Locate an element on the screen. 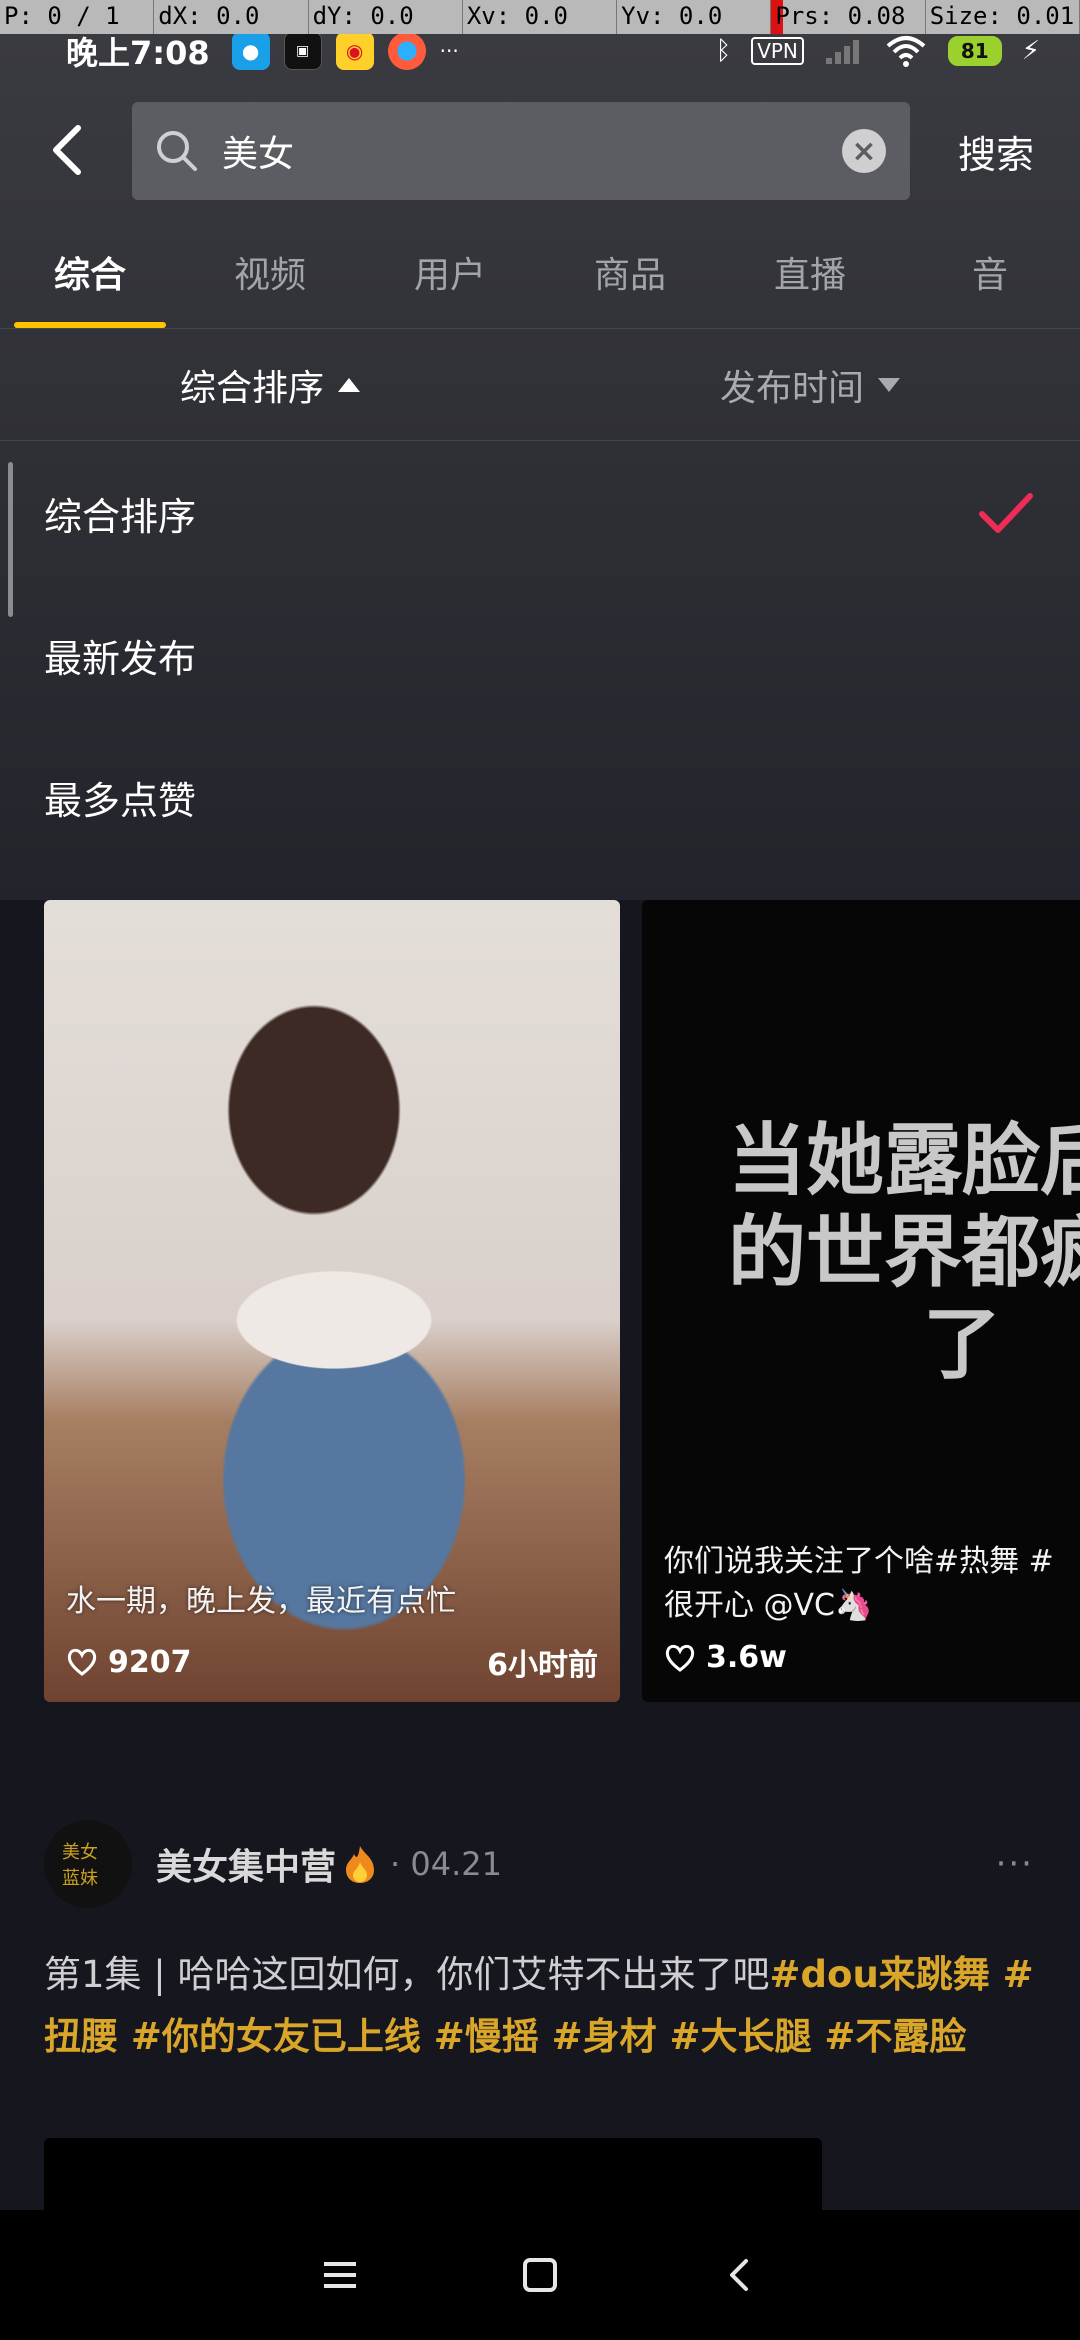 The height and width of the screenshot is (2340, 1080). sort-dropdown: 综合排序 is located at coordinates (270, 385).